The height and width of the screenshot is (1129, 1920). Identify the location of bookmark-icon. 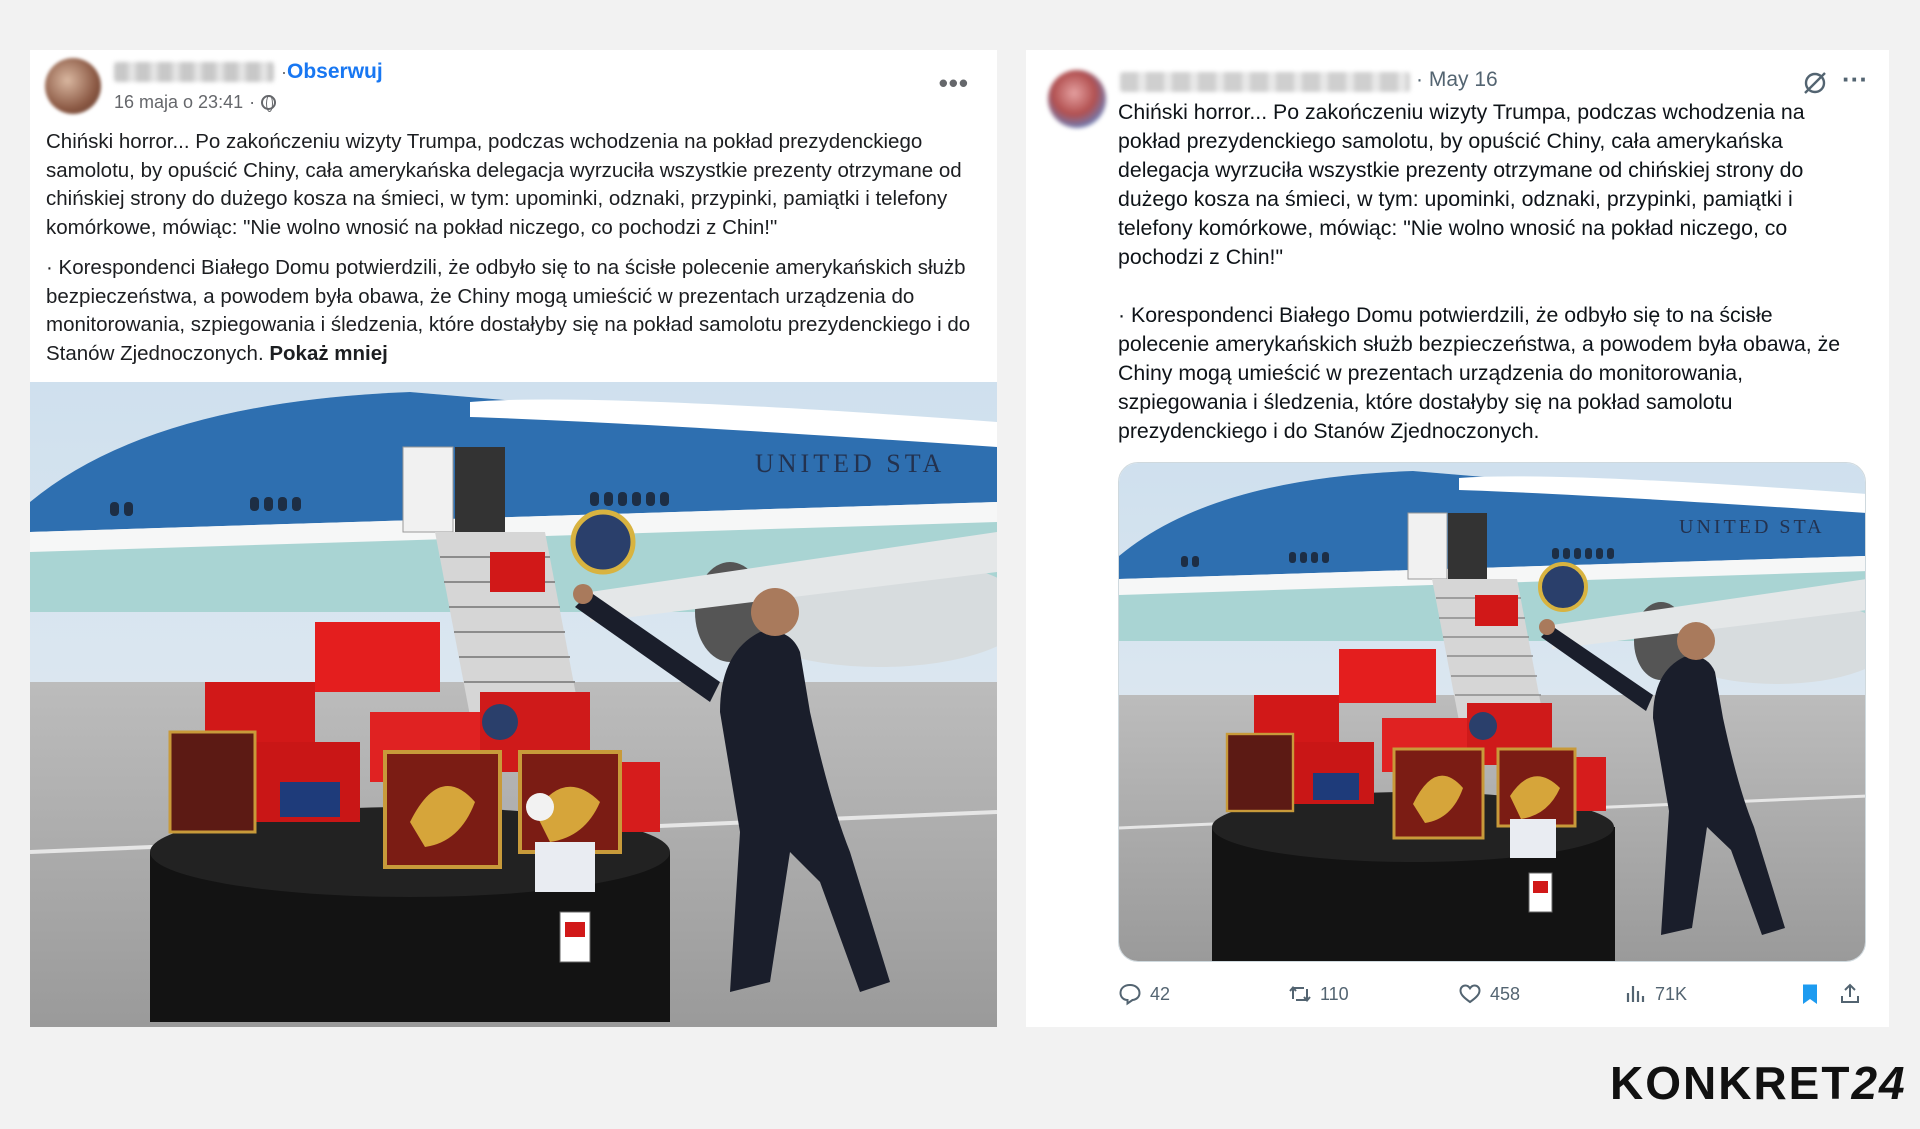
(1810, 994).